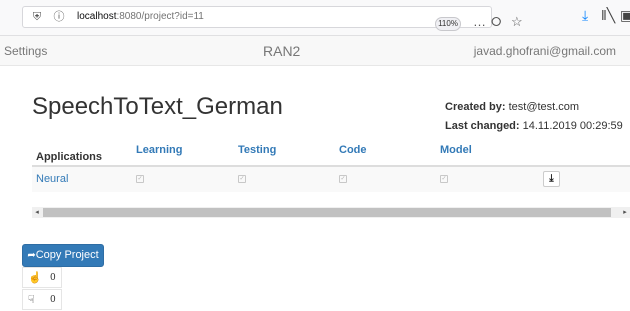 The image size is (630, 311). I want to click on copy-project-button: ➦Copy Project, so click(63, 255).